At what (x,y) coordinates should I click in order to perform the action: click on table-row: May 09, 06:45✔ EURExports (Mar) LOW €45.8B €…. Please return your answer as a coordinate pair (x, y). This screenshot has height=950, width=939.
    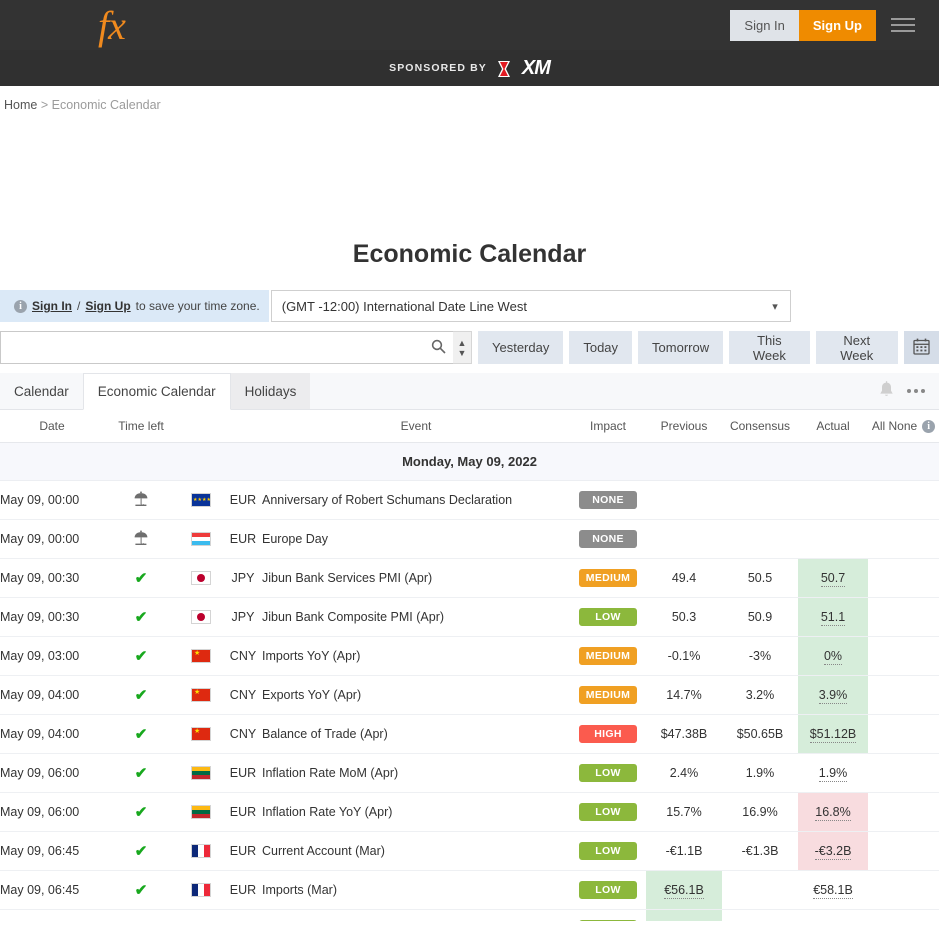
    Looking at the image, I should click on (469, 915).